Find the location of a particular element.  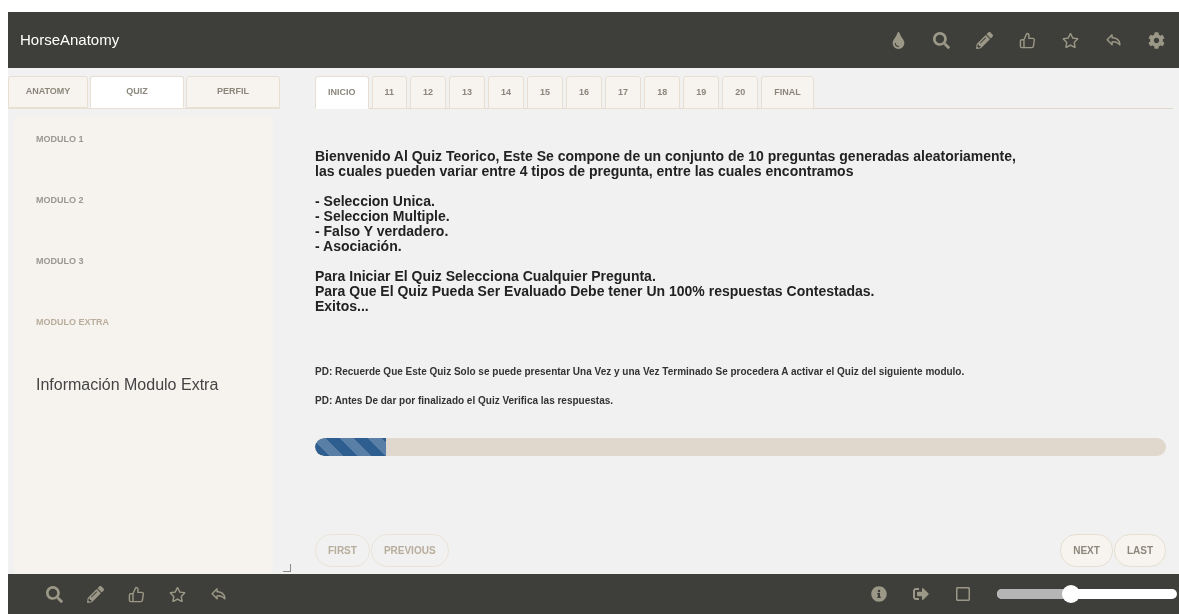

note-text: PD: Antes De dar por finalizado el Quiz Verifica las respuestas. is located at coordinates (465, 401).